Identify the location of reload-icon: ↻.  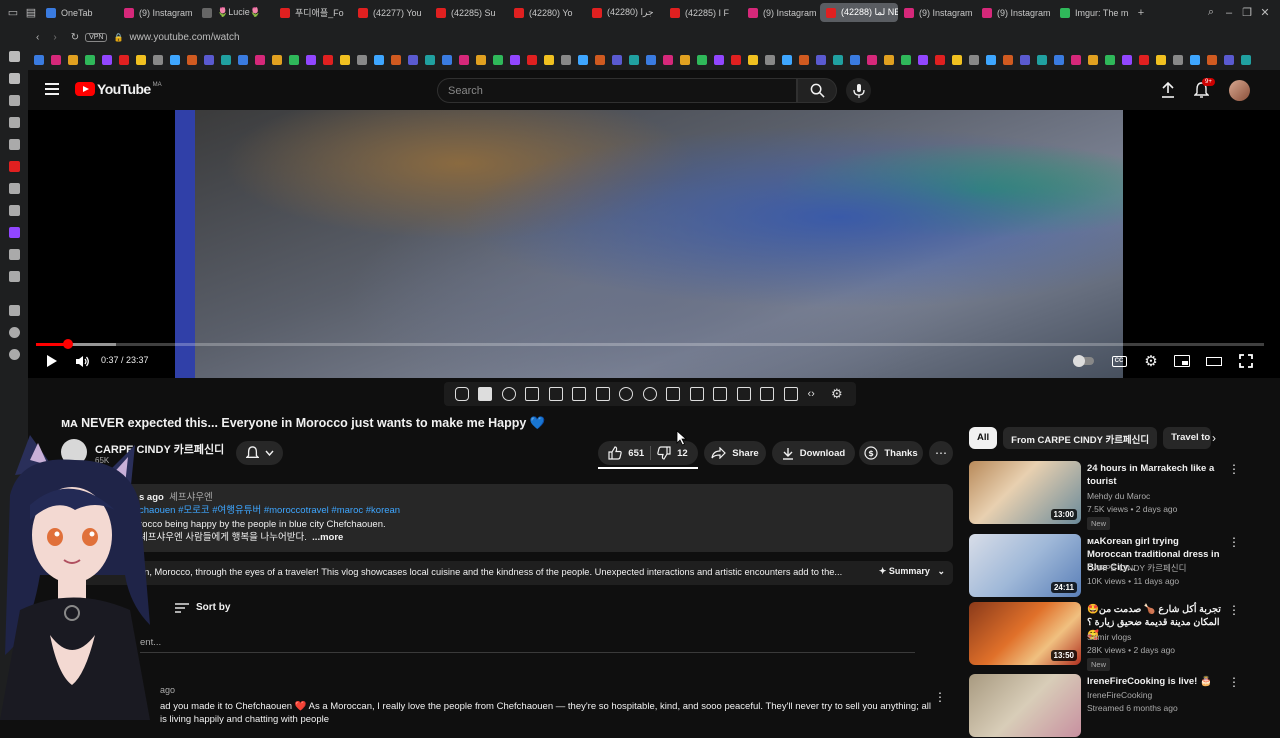
(75, 37).